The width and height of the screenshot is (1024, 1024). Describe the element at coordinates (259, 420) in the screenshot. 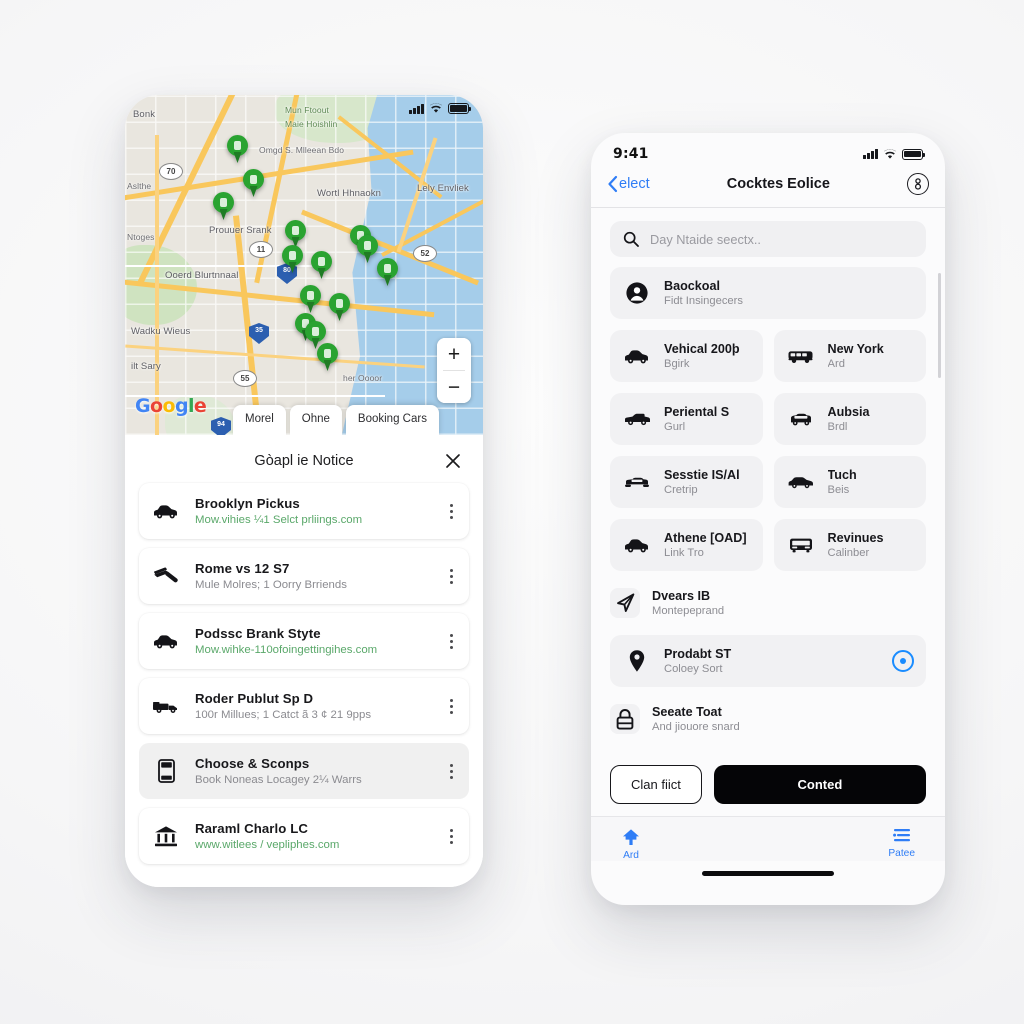

I see `map-chip-0: Morel` at that location.